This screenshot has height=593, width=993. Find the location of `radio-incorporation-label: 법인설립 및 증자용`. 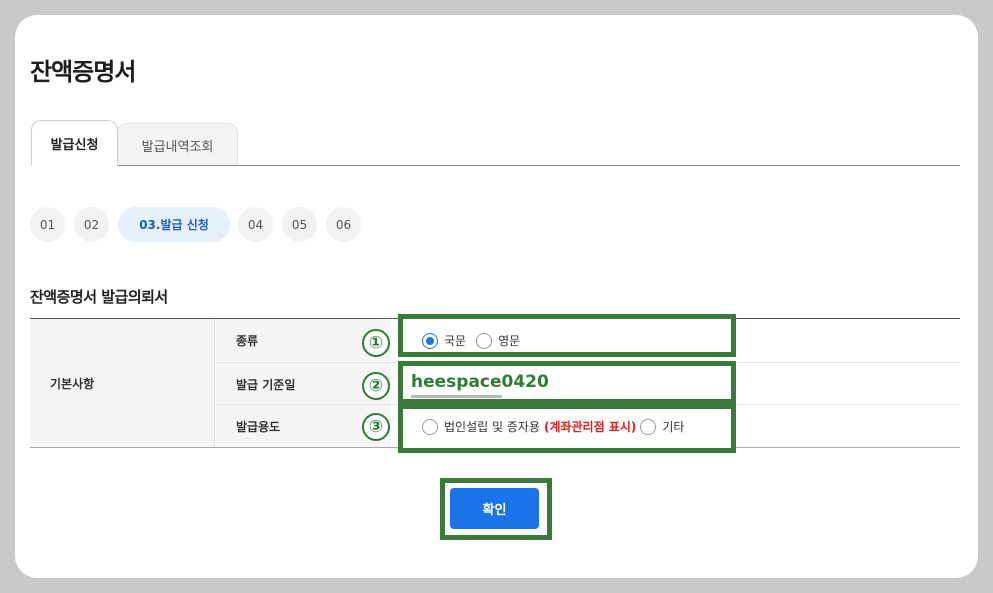

radio-incorporation-label: 법인설립 및 증자용 is located at coordinates (492, 427).